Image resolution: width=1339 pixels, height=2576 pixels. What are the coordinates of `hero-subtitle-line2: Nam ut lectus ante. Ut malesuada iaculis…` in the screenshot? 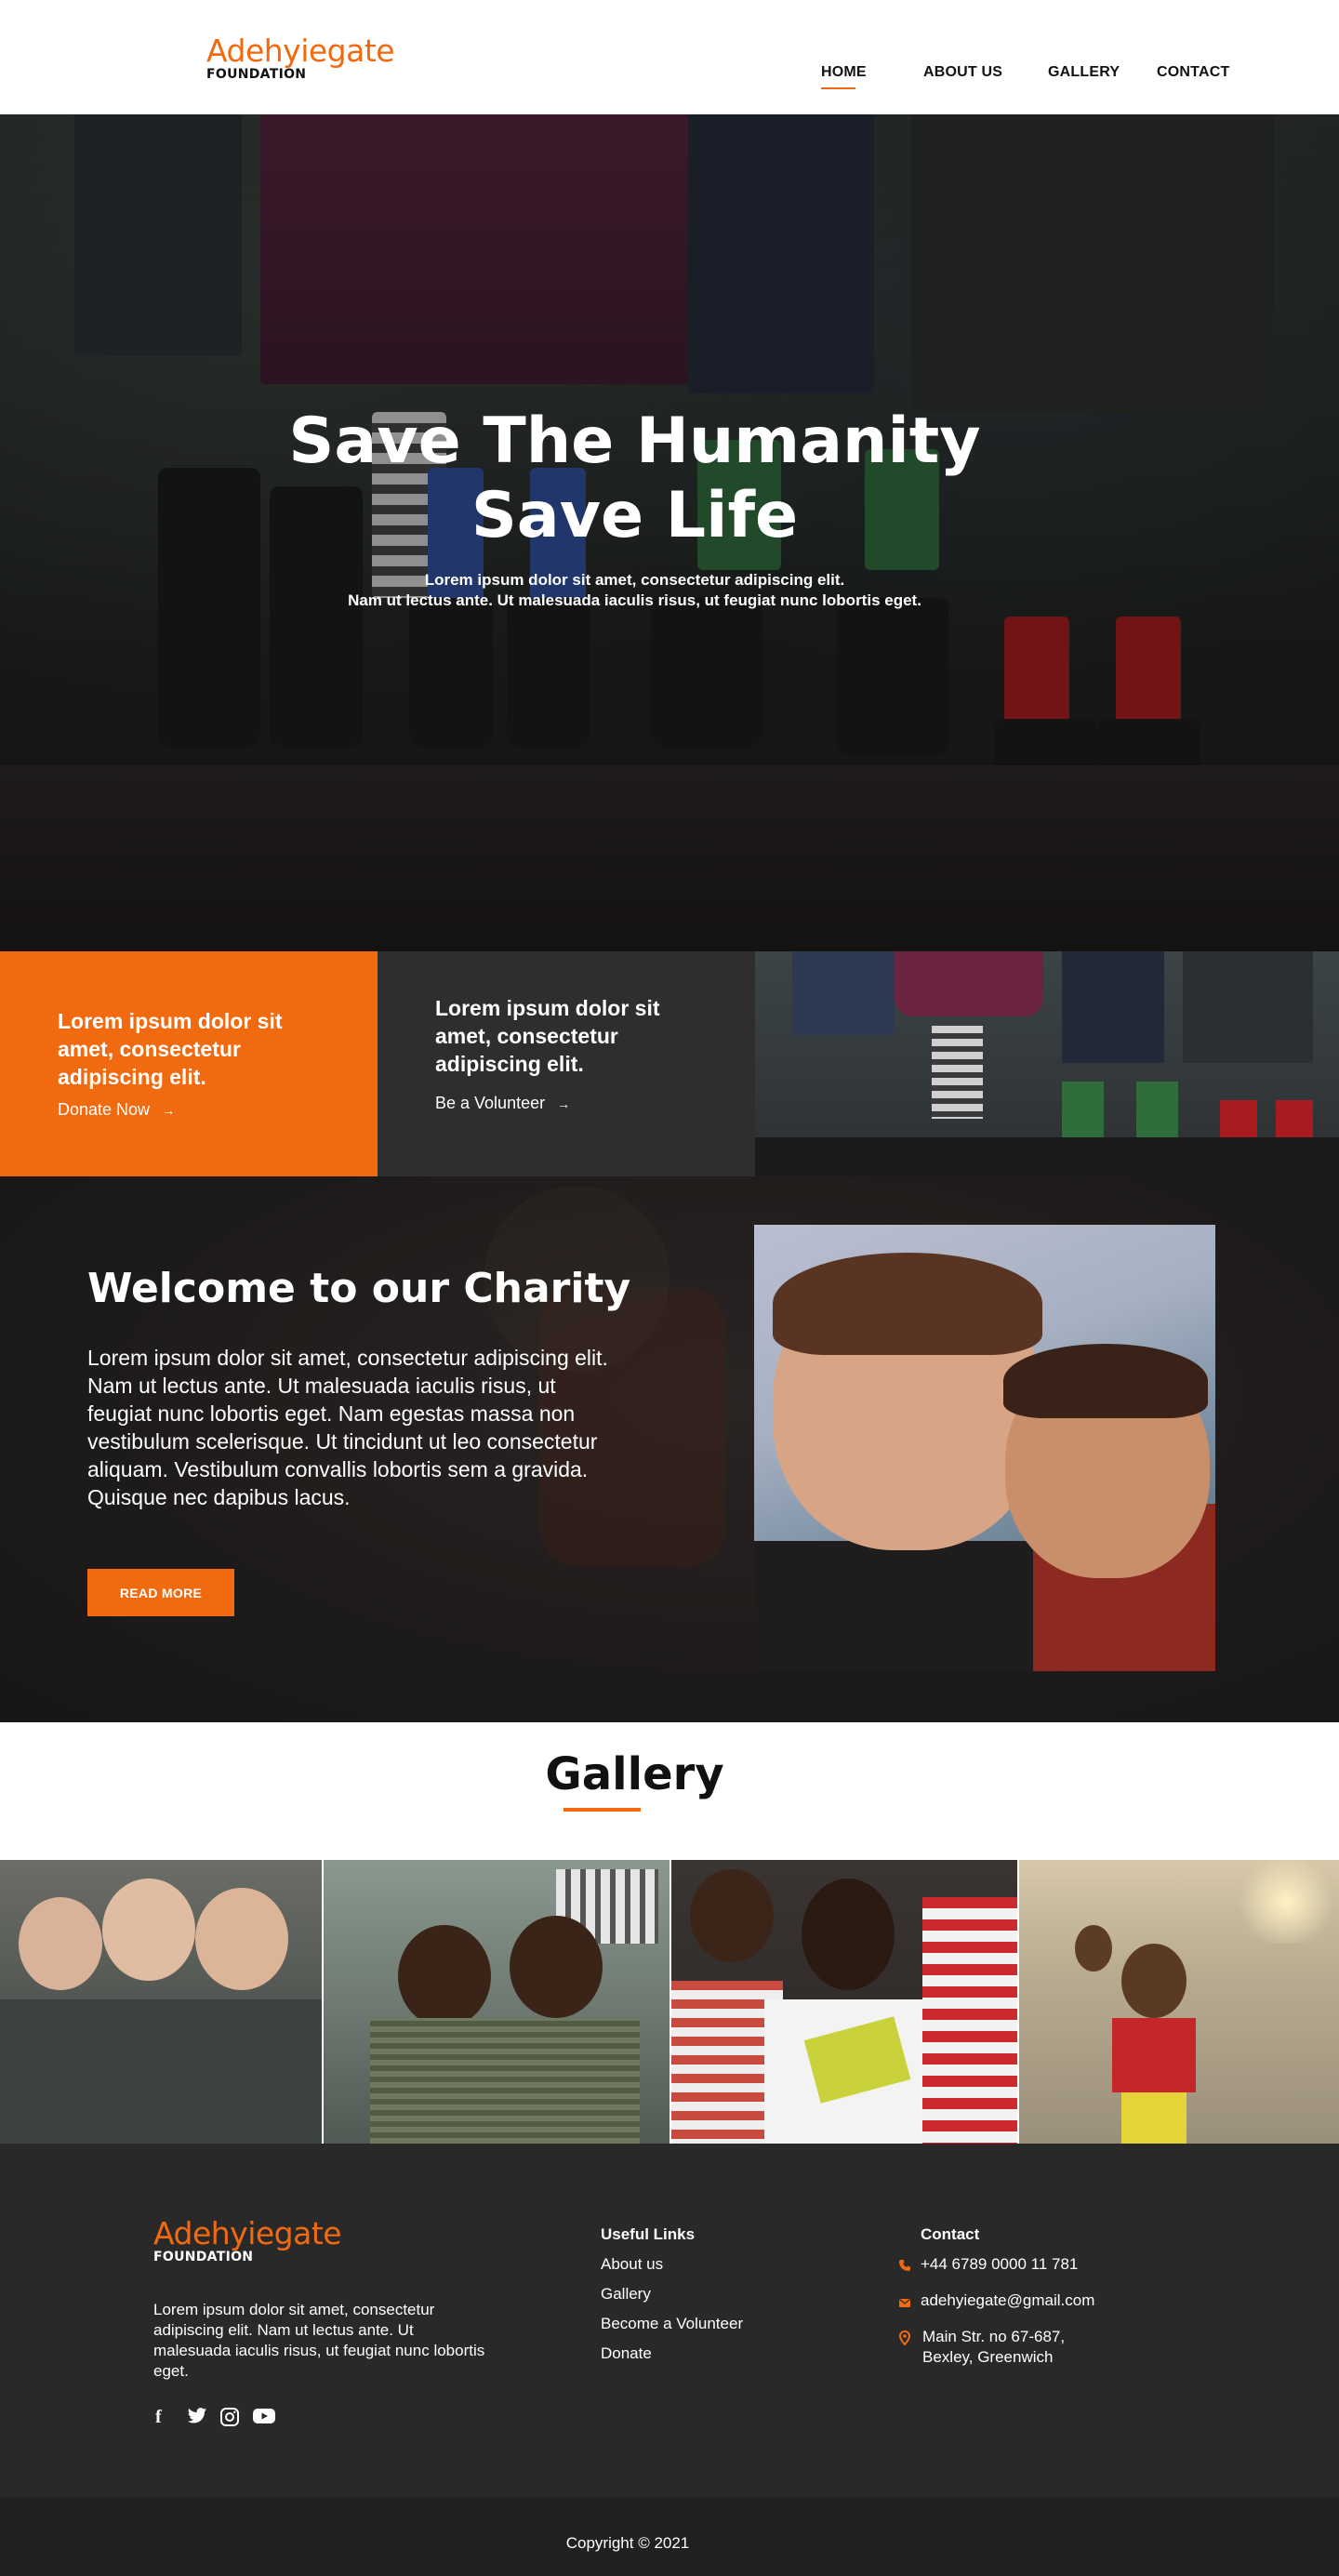 It's located at (634, 600).